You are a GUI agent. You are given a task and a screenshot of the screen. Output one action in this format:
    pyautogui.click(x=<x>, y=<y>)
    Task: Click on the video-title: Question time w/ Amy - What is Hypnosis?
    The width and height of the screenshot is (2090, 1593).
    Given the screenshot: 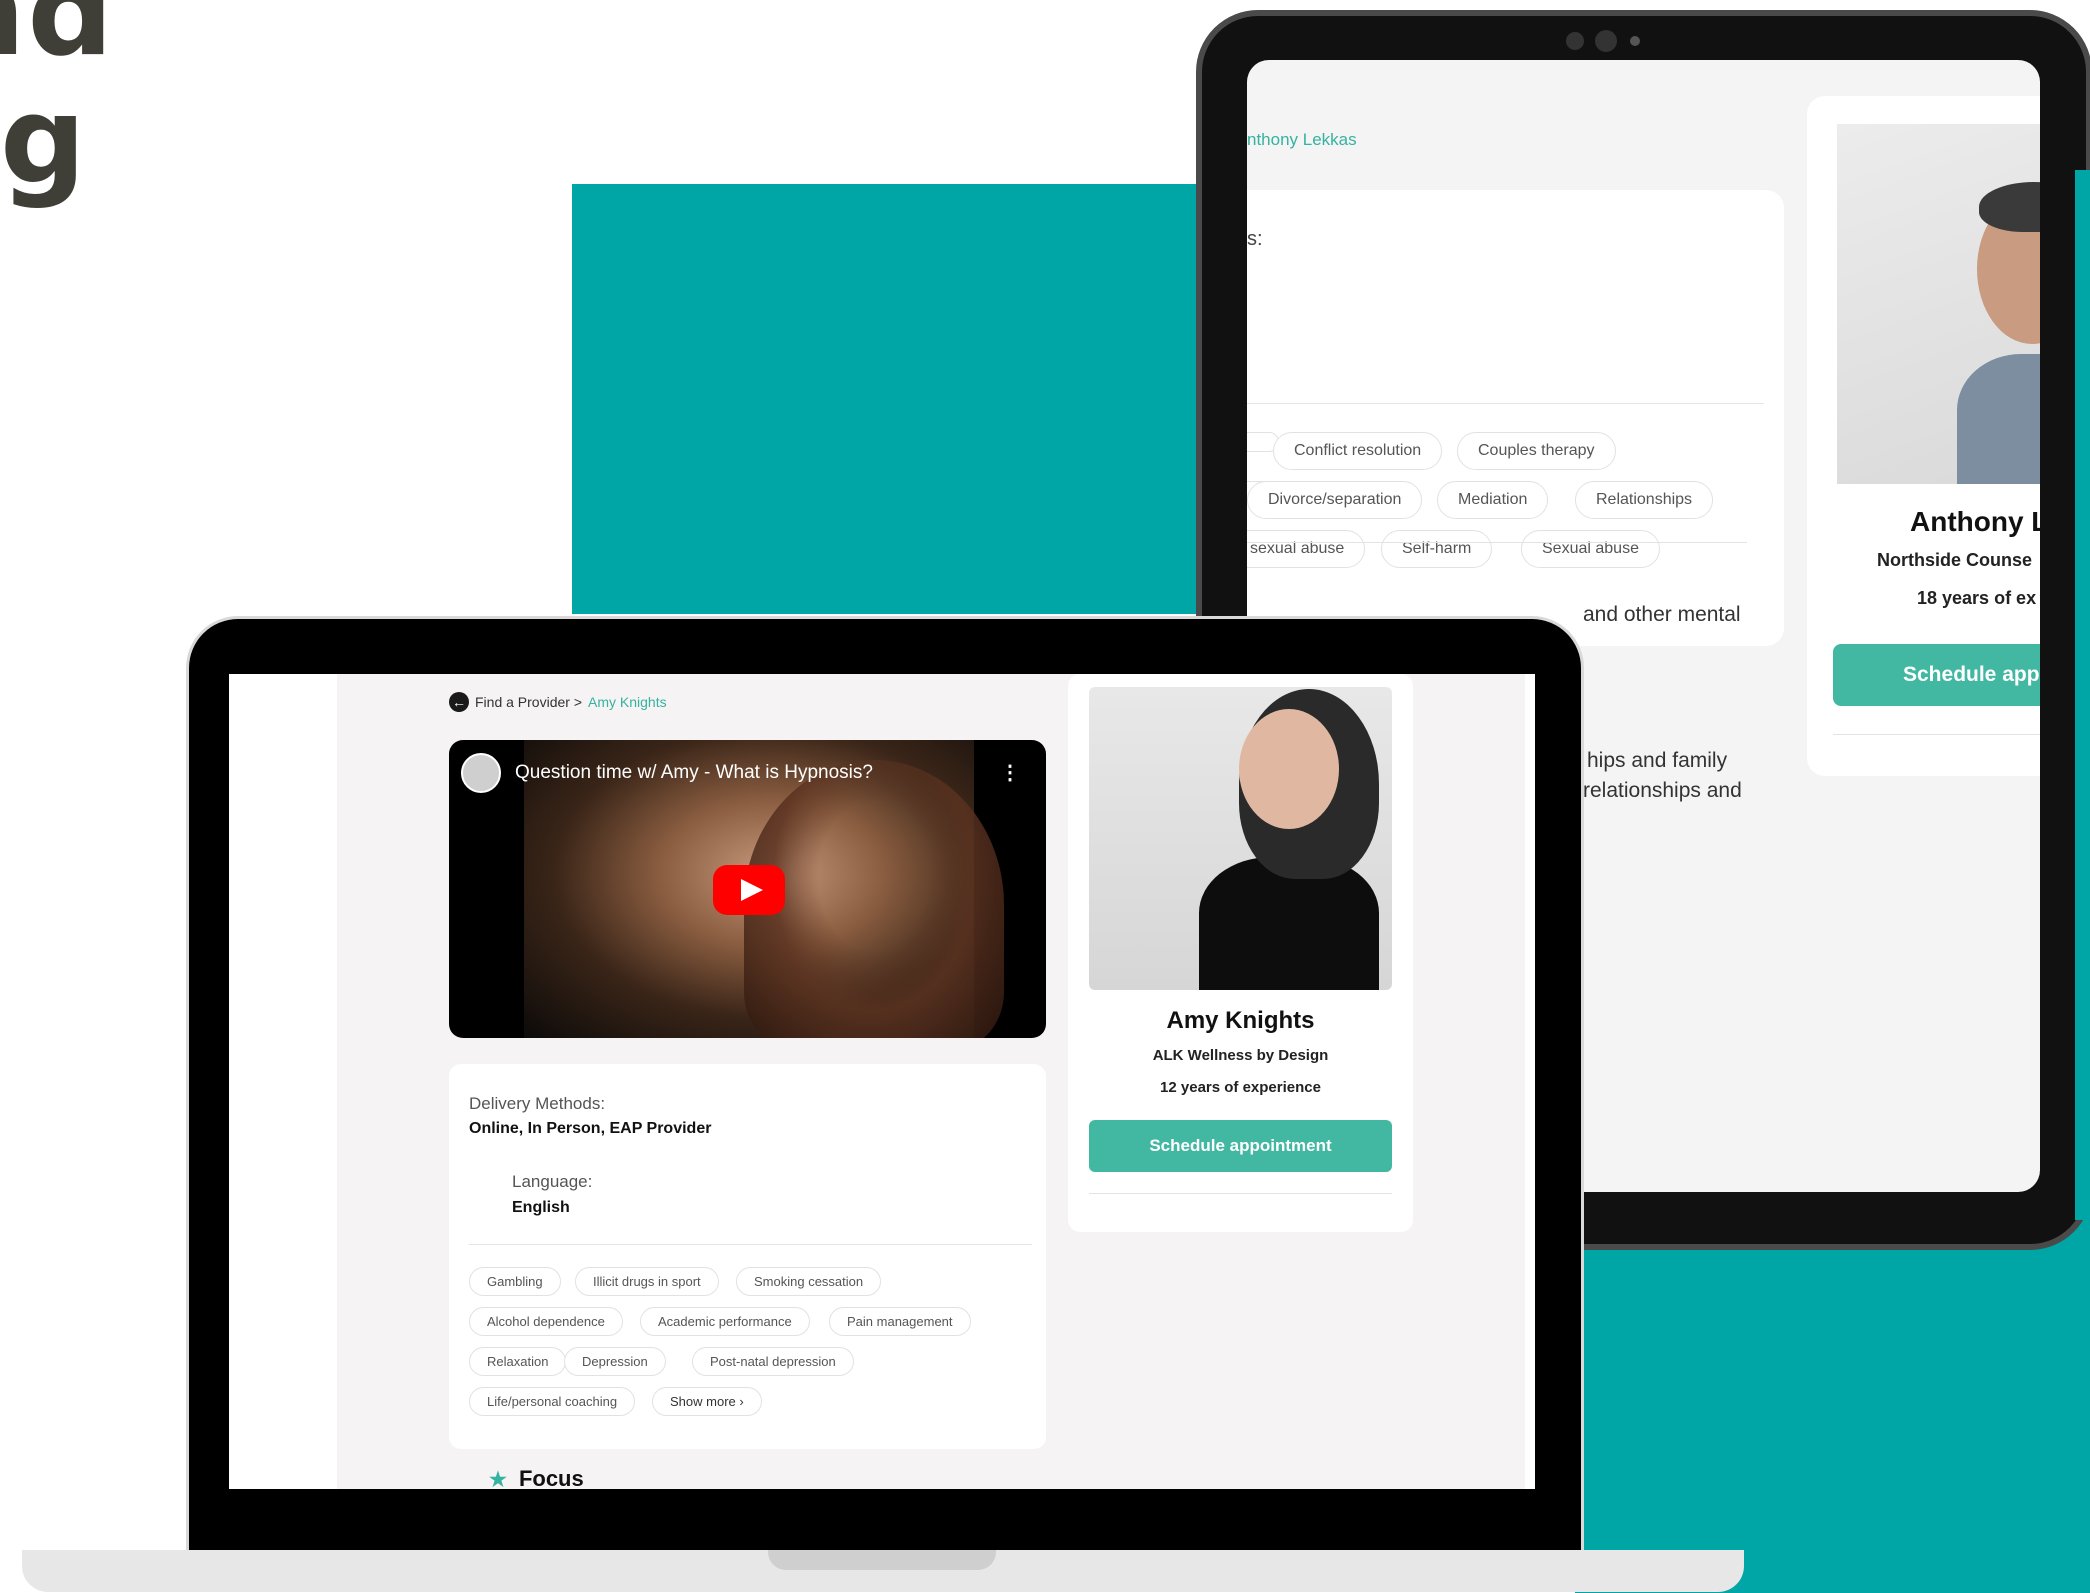 What is the action you would take?
    pyautogui.click(x=694, y=773)
    